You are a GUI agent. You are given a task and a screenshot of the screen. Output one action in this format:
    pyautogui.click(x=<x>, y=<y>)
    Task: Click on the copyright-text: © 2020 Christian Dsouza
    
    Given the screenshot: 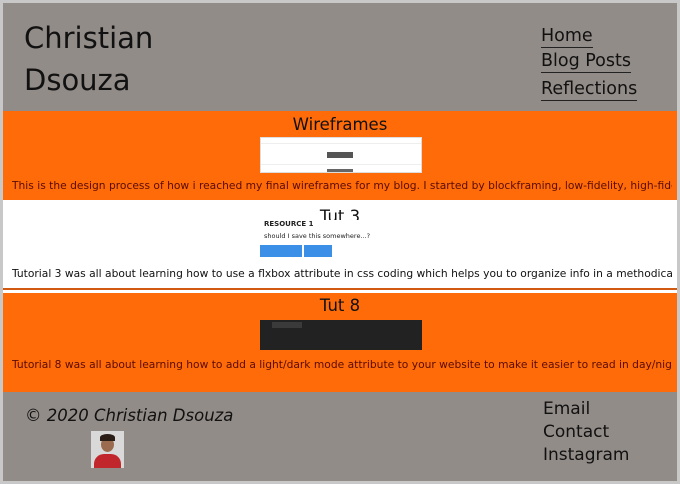 What is the action you would take?
    pyautogui.click(x=129, y=415)
    